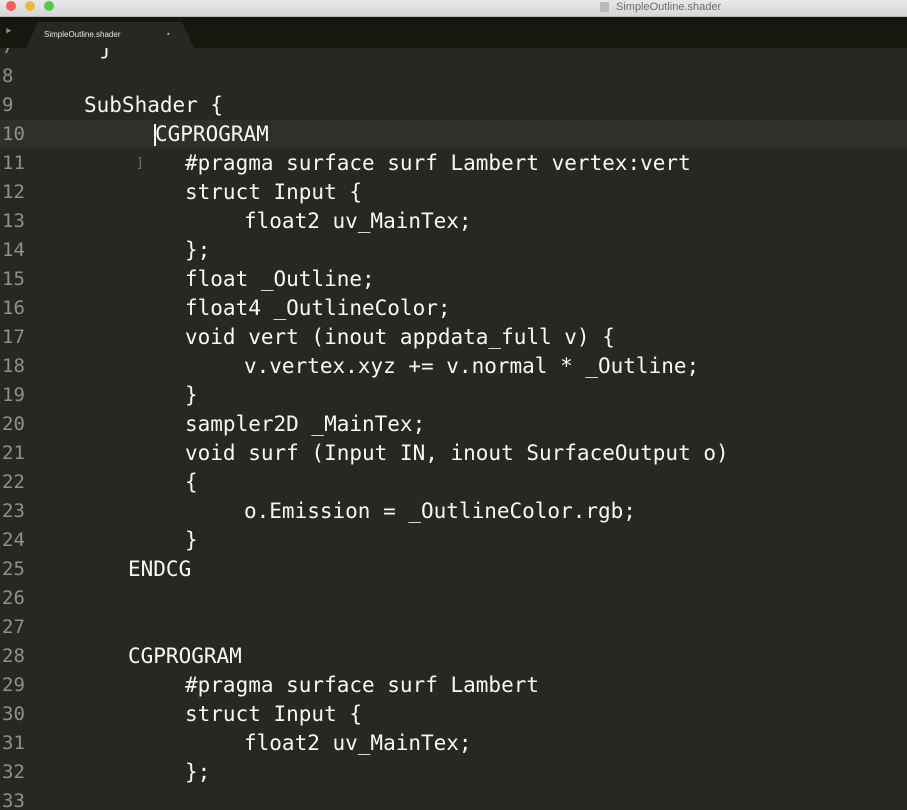 The height and width of the screenshot is (810, 907). I want to click on text-caret, so click(155, 135).